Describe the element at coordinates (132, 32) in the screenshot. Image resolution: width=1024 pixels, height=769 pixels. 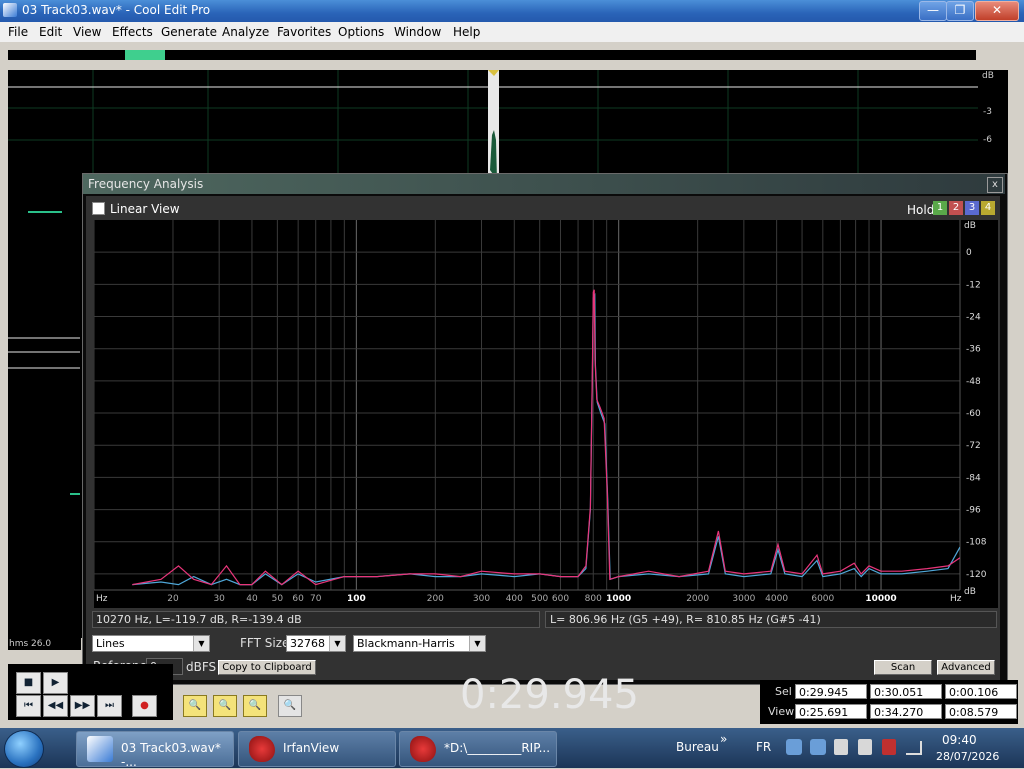
I see `menu-effects: Effects` at that location.